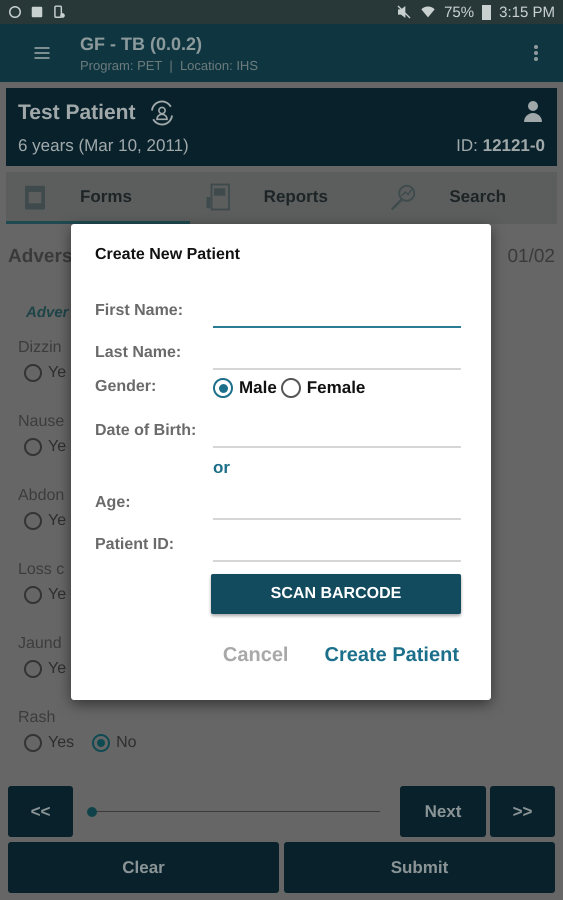 The width and height of the screenshot is (563, 900). I want to click on radio-option: No, so click(114, 743).